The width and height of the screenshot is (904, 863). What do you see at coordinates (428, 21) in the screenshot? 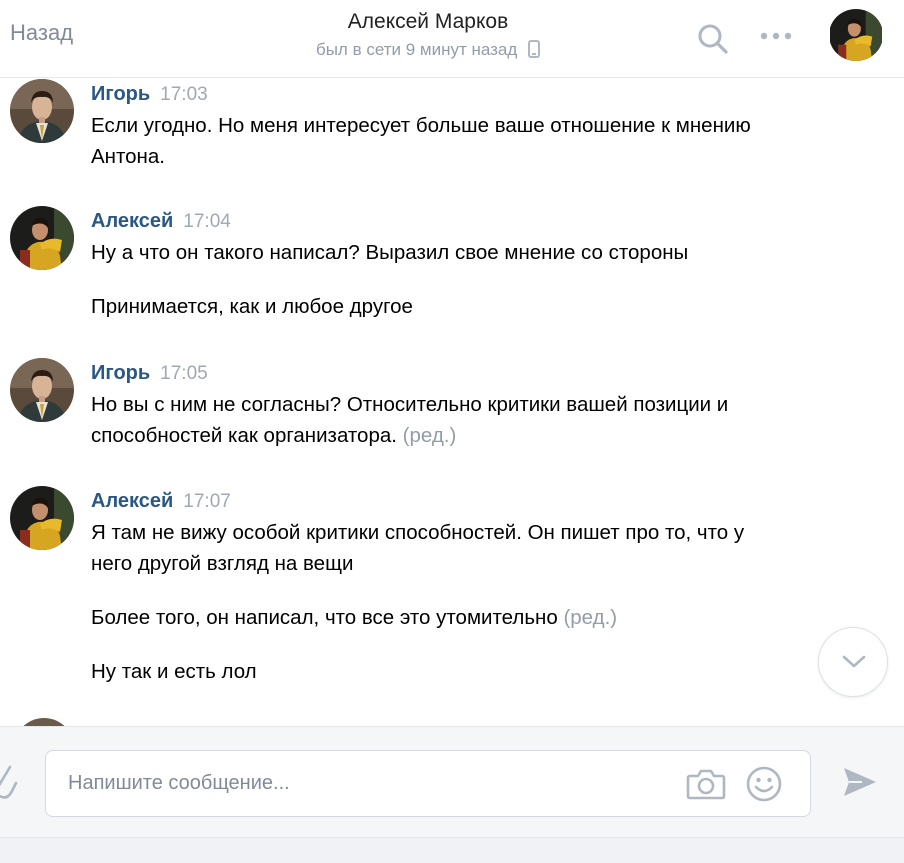
I see `chat-title: Алексей Марков` at bounding box center [428, 21].